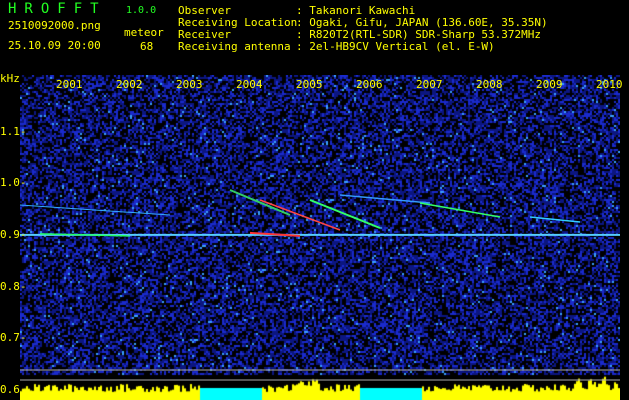 The height and width of the screenshot is (400, 629). I want to click on x-tick-label: 2008, so click(489, 84).